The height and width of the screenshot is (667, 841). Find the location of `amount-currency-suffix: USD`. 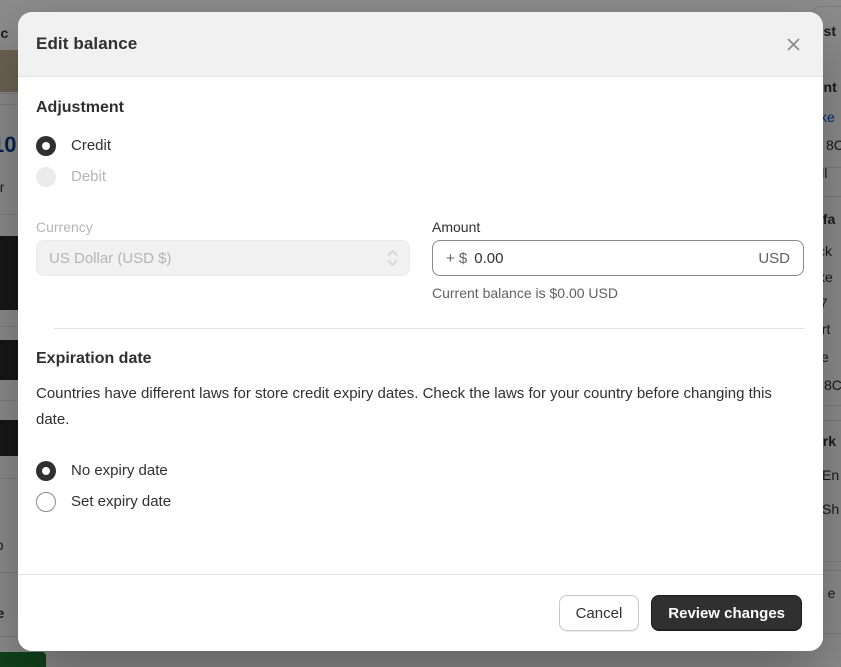

amount-currency-suffix: USD is located at coordinates (774, 258).